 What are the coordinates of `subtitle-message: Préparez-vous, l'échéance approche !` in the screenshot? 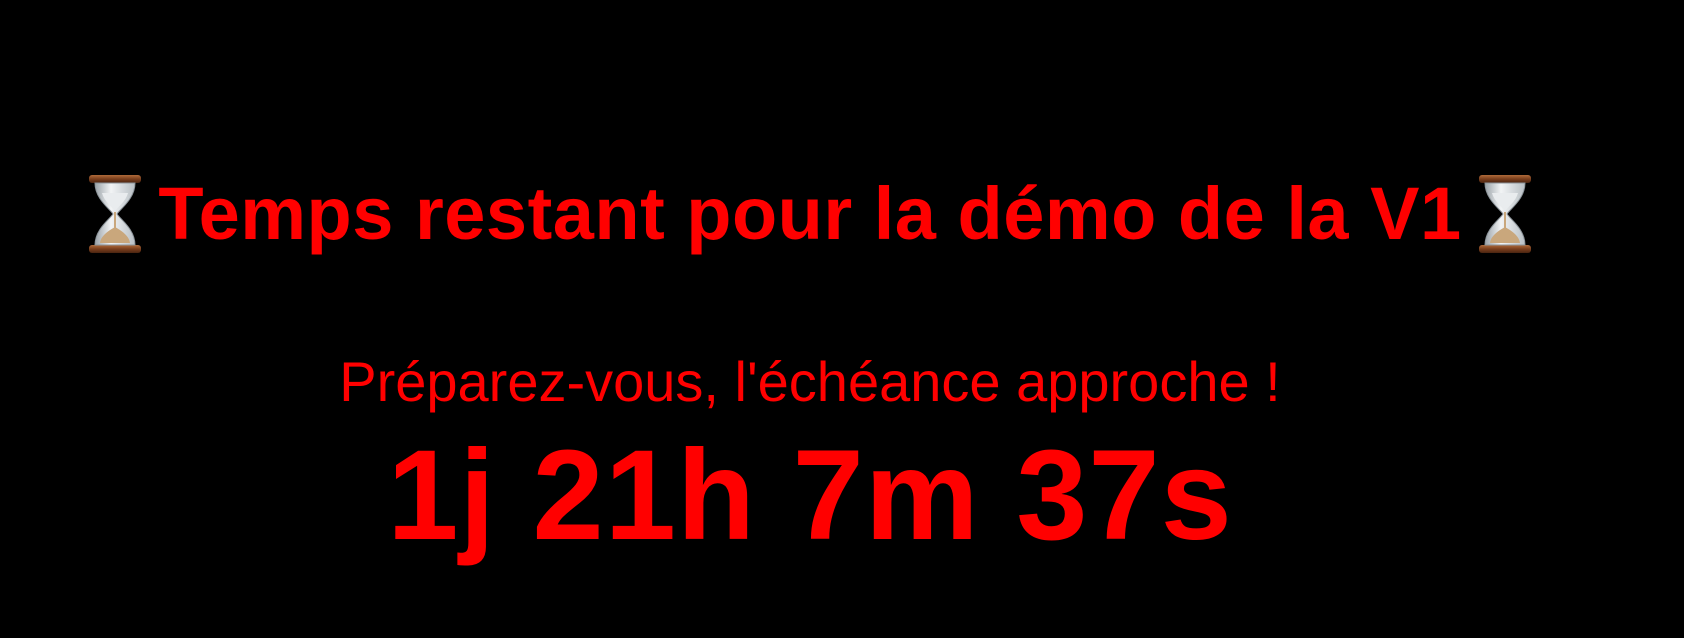 It's located at (810, 381).